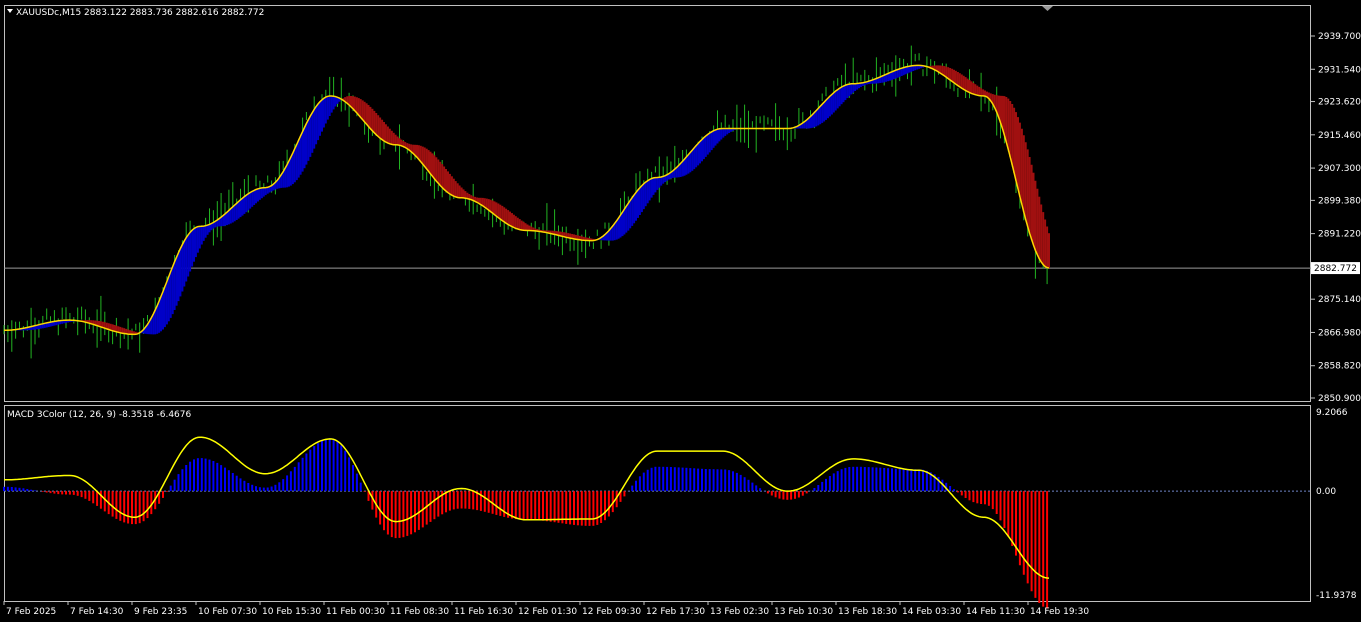 Image resolution: width=1361 pixels, height=622 pixels. I want to click on triangle-down-icon, so click(10, 11).